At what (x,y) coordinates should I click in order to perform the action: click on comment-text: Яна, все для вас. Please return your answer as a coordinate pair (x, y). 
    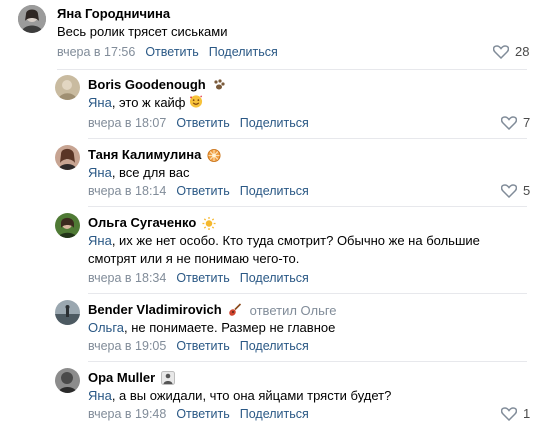
    Looking at the image, I should click on (139, 172).